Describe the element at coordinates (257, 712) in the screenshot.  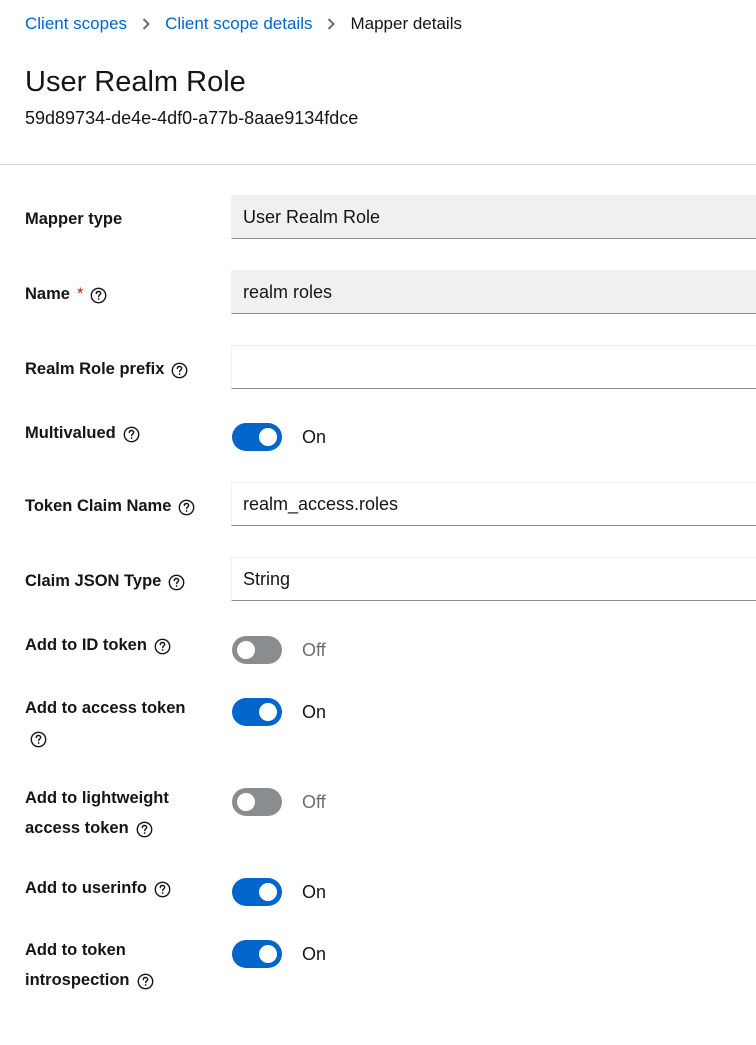
I see `add-to-access-token-toggle` at that location.